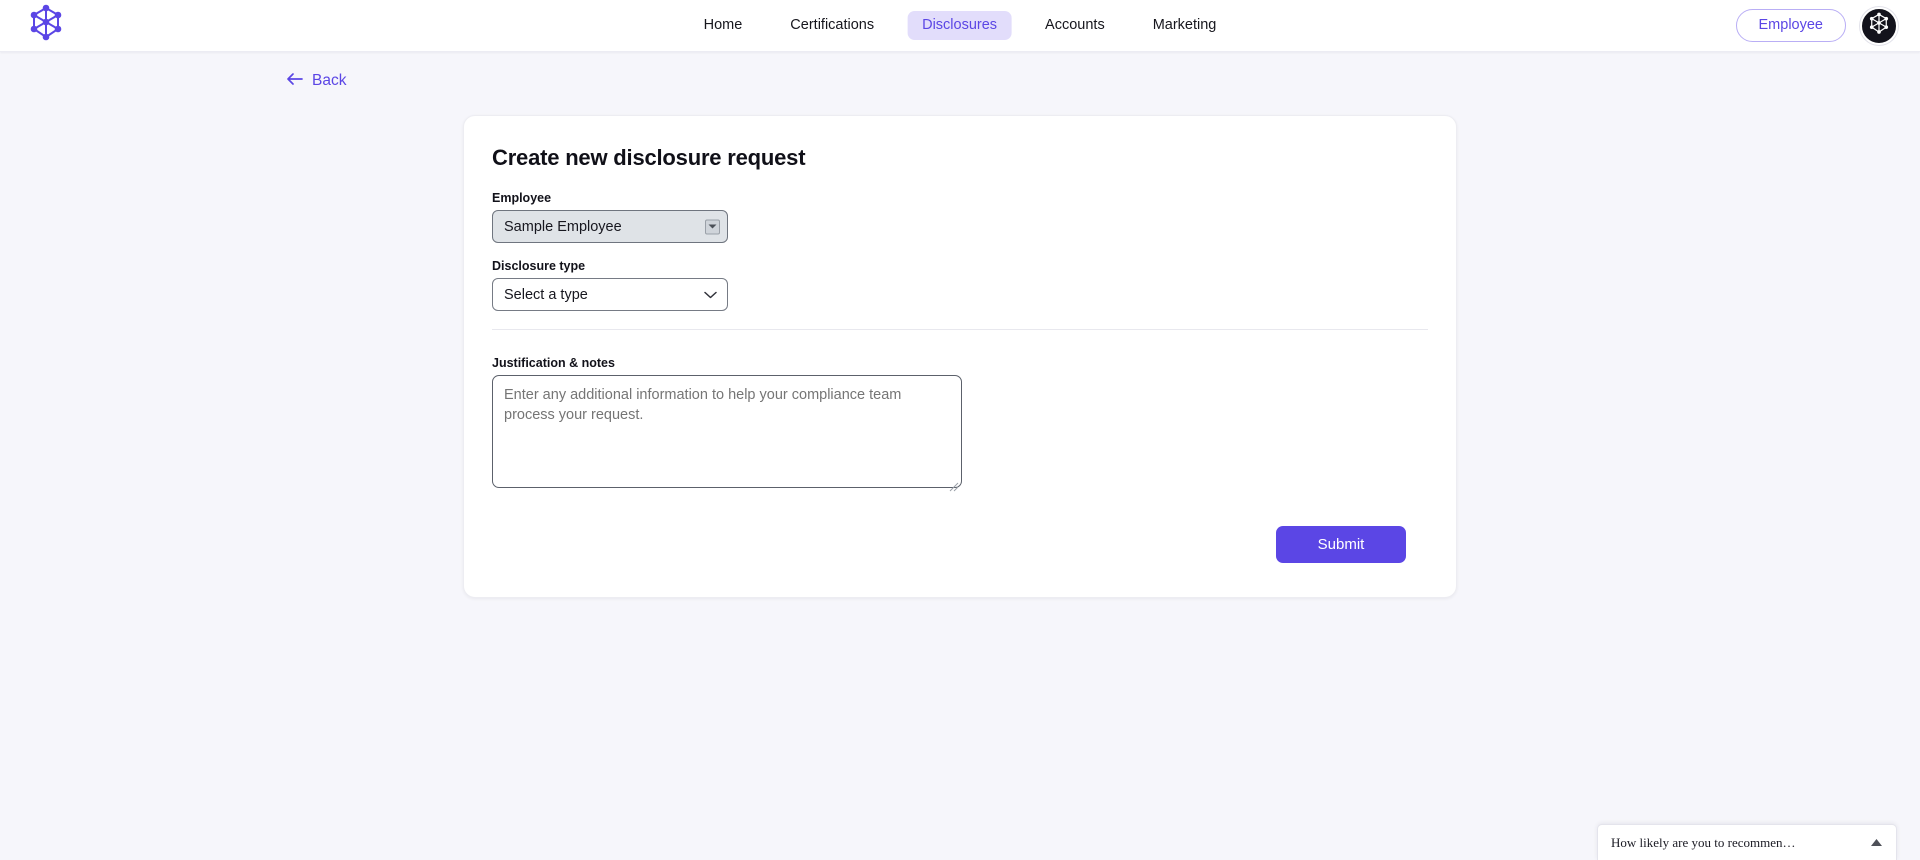 This screenshot has height=860, width=1920. What do you see at coordinates (960, 217) in the screenshot?
I see `employee-field-group: Employee Sample Employee` at bounding box center [960, 217].